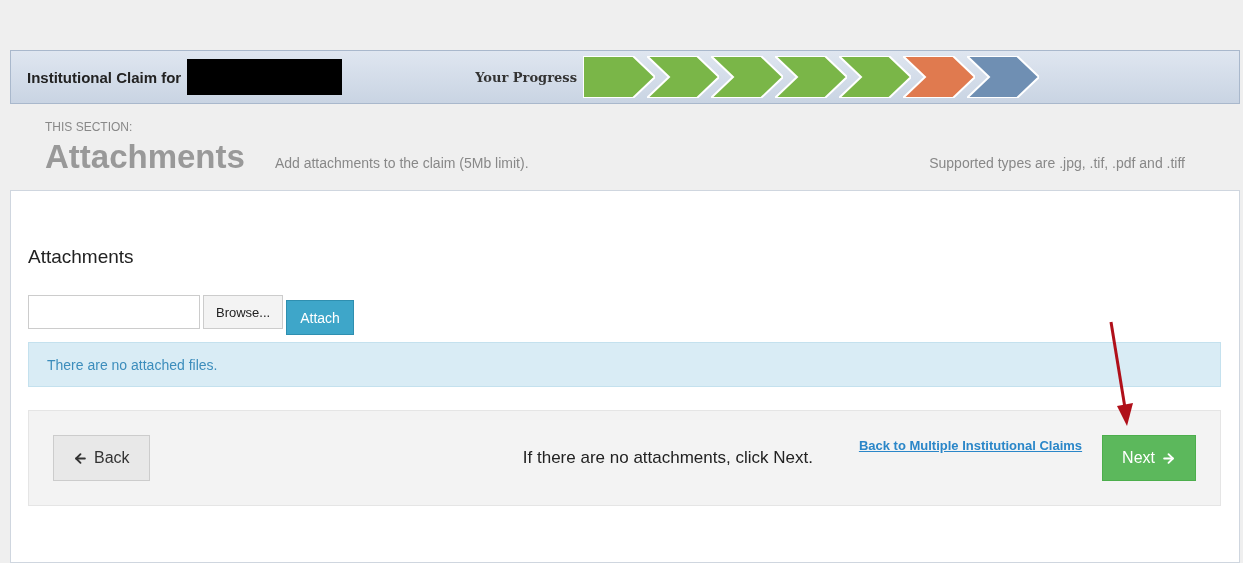 The image size is (1243, 563). Describe the element at coordinates (89, 127) in the screenshot. I see `section-eyebrow: THIS SECTION:` at that location.